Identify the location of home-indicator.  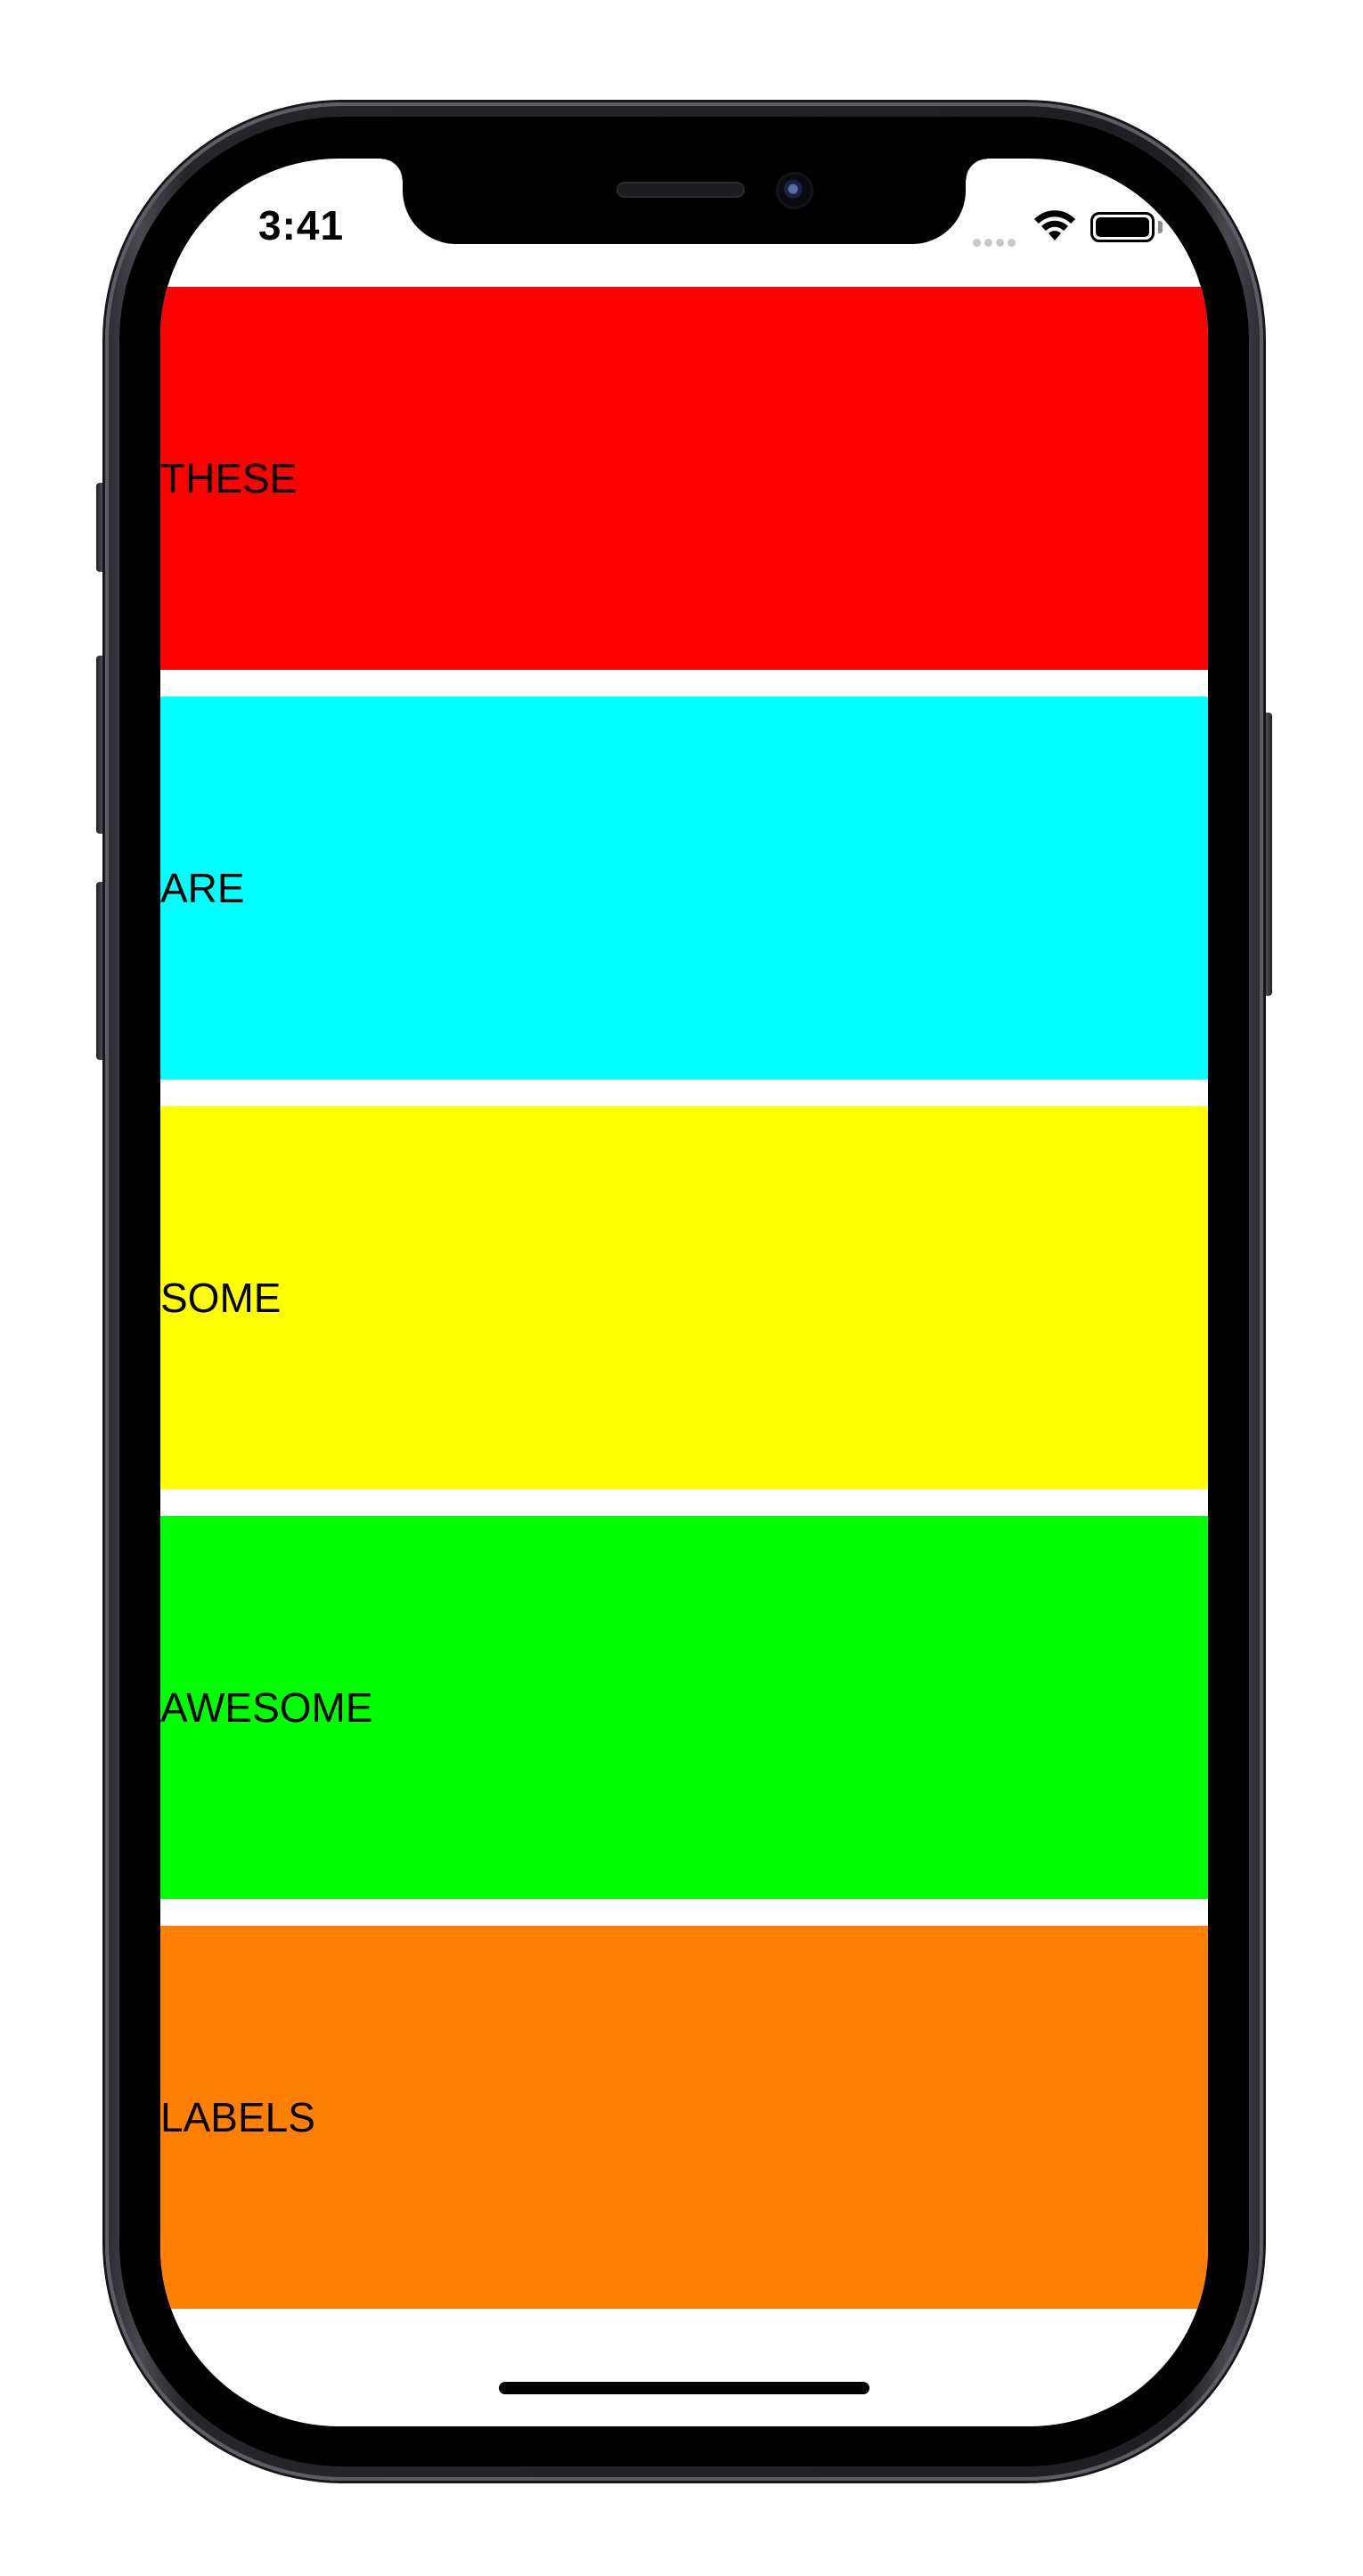
(684, 2388).